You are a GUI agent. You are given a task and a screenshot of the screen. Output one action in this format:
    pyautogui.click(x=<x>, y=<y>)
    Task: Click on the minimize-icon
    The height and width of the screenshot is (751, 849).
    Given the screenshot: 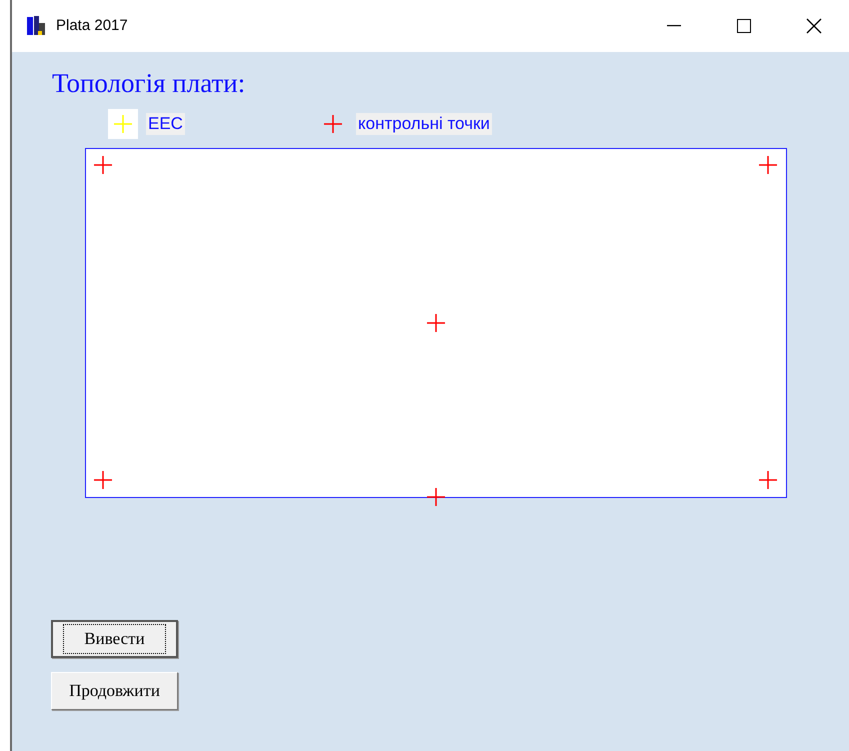 What is the action you would take?
    pyautogui.click(x=674, y=26)
    